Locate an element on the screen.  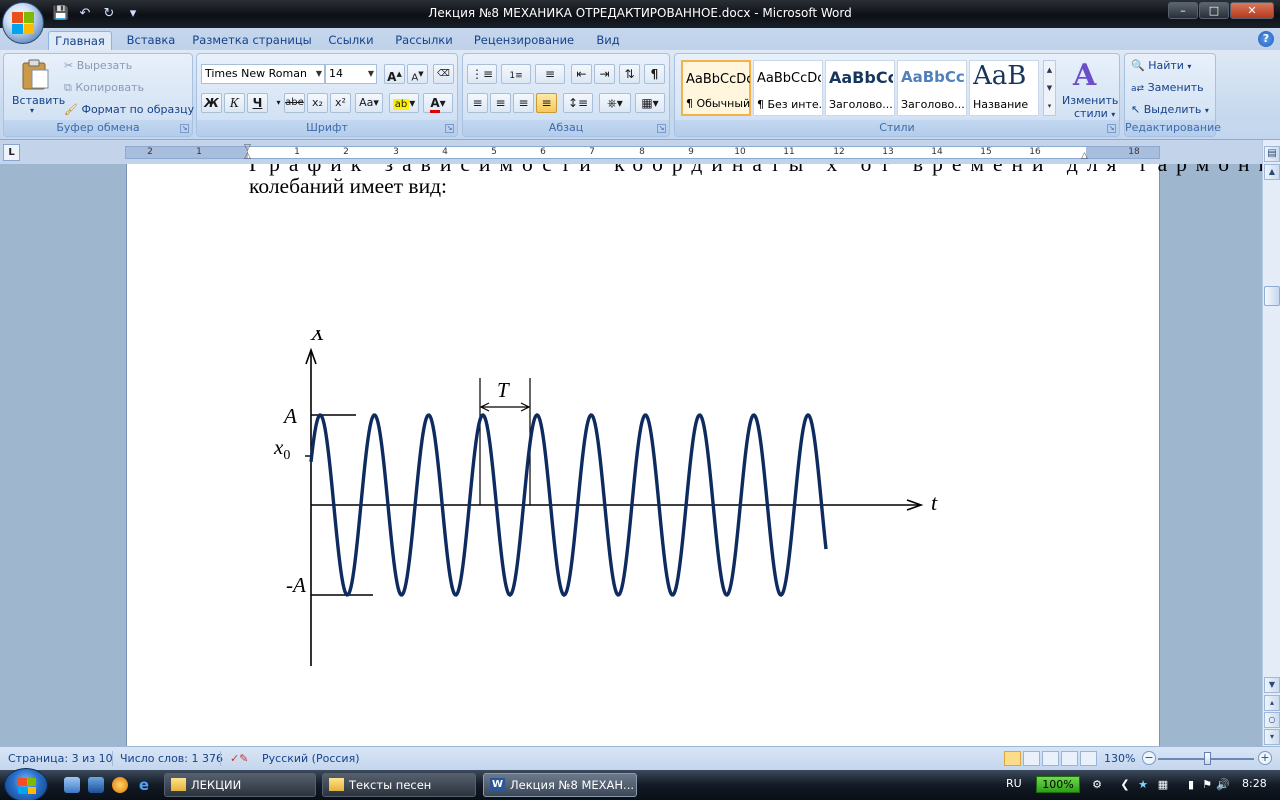
next-page-button: ▾ is located at coordinates (1272, 737).